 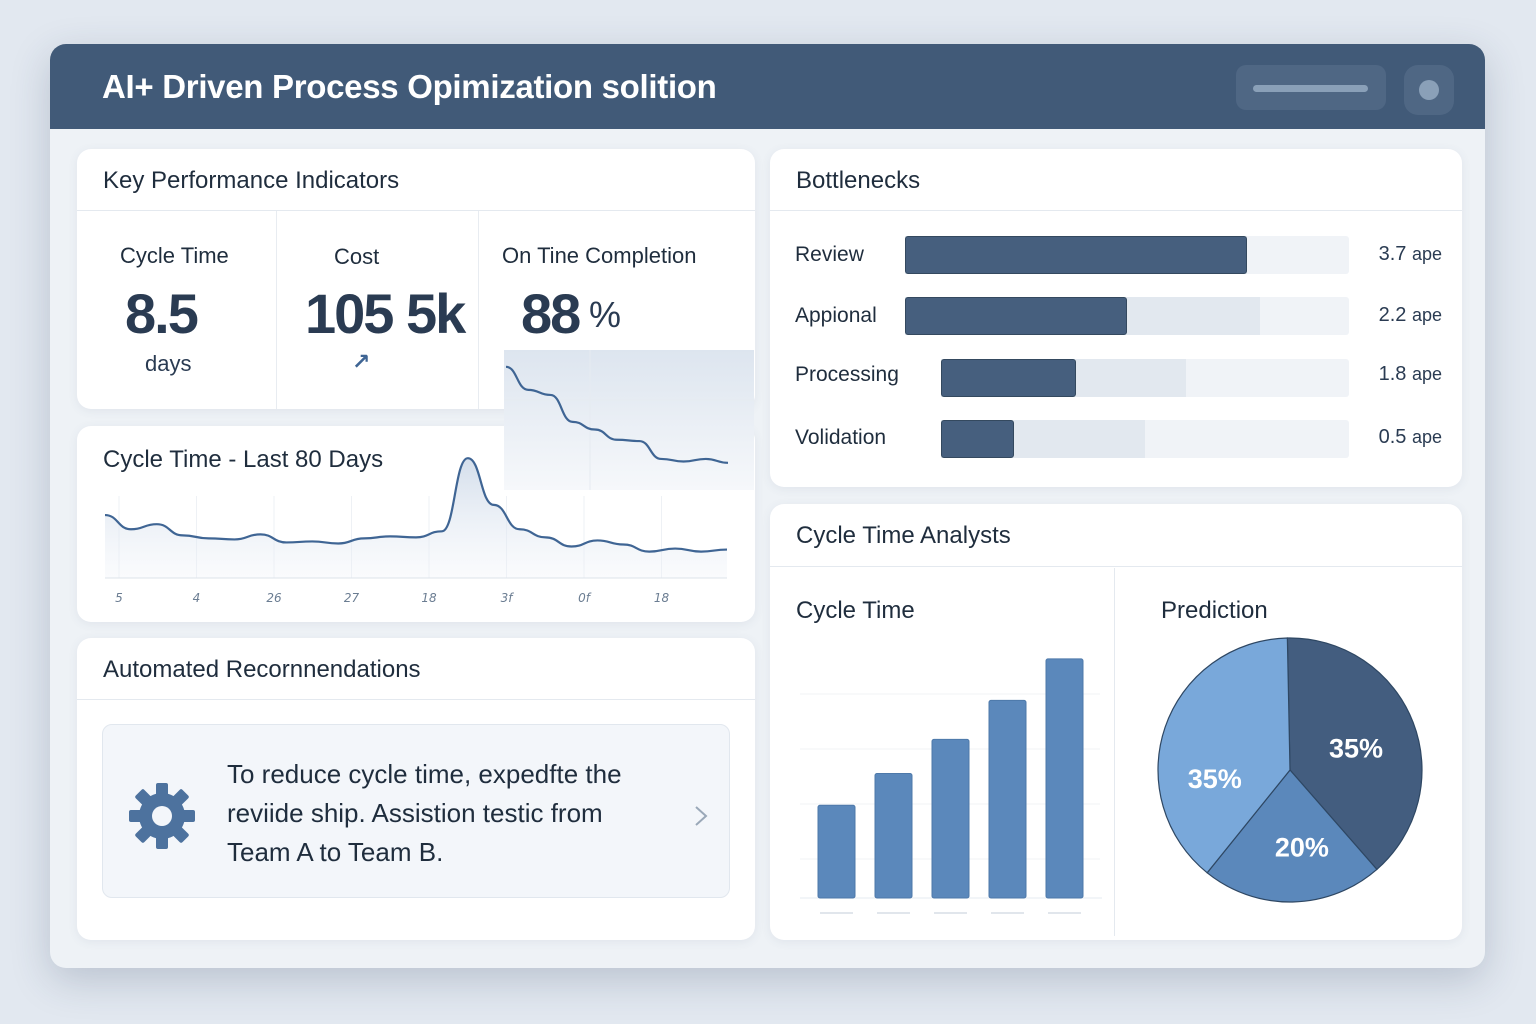 What do you see at coordinates (1410, 315) in the screenshot?
I see `bottleneck-value: 2.2 ape` at bounding box center [1410, 315].